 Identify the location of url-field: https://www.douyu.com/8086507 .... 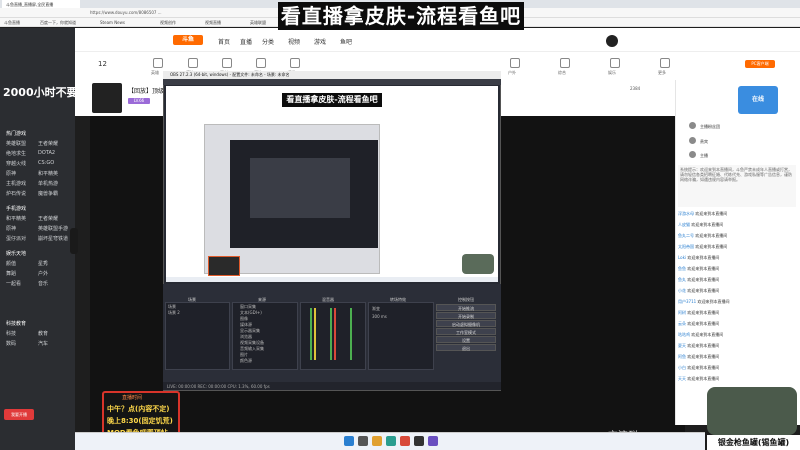
(190, 13).